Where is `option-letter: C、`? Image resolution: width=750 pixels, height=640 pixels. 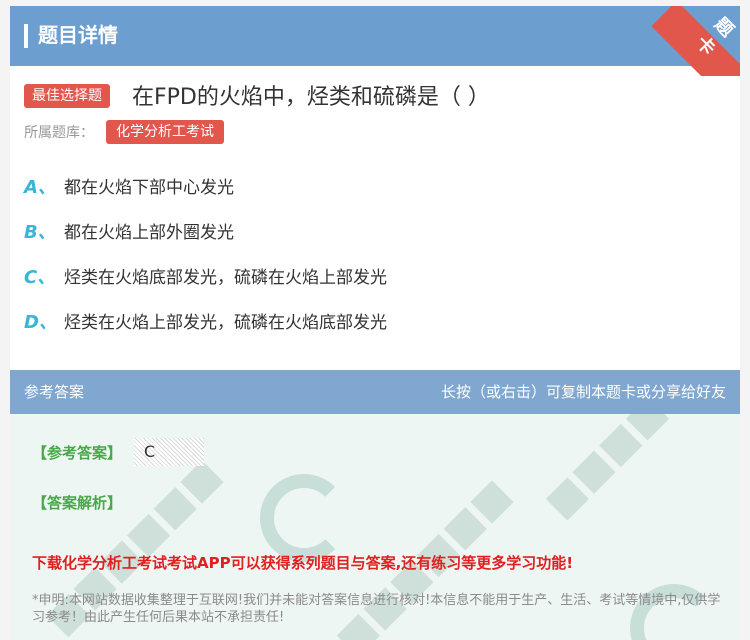
option-letter: C、 is located at coordinates (40, 277).